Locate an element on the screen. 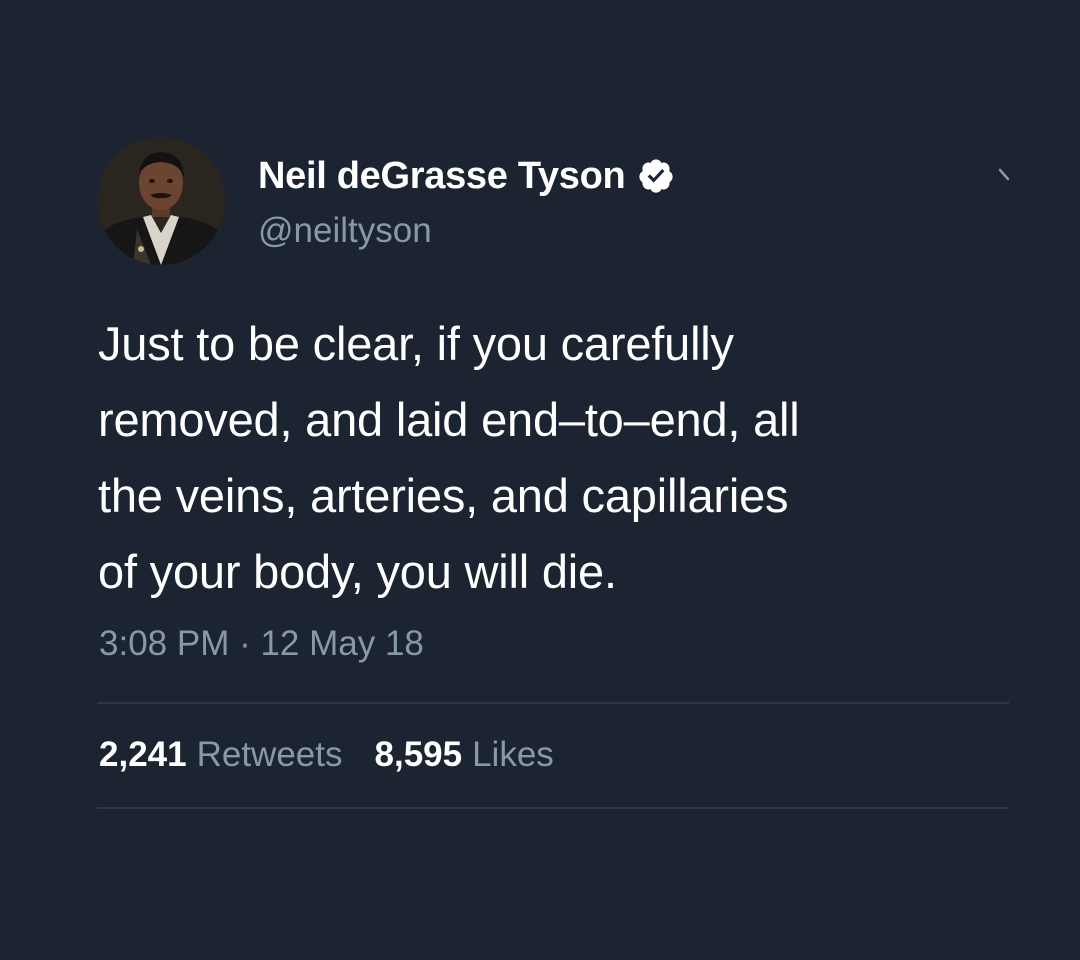 Image resolution: width=1080 pixels, height=960 pixels. retweet-label: Retweets is located at coordinates (269, 754).